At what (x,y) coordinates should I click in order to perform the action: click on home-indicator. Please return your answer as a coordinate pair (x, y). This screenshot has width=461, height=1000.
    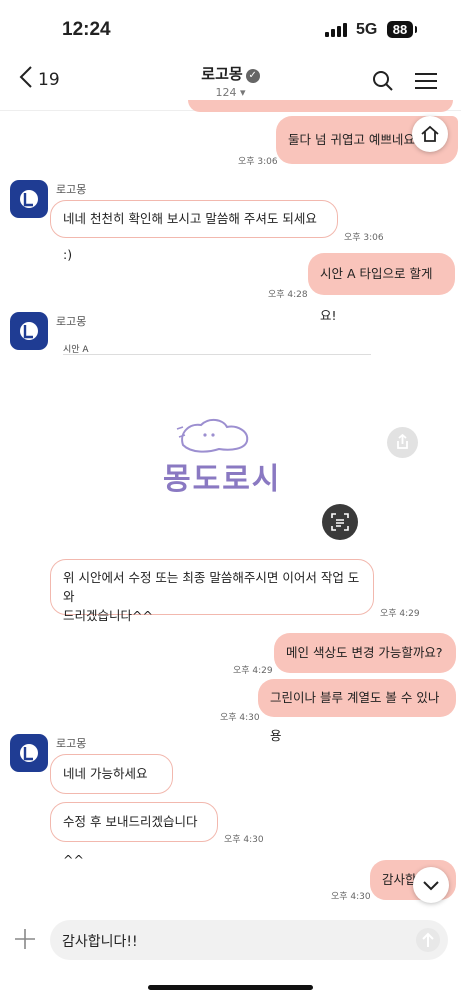
    Looking at the image, I should click on (230, 987).